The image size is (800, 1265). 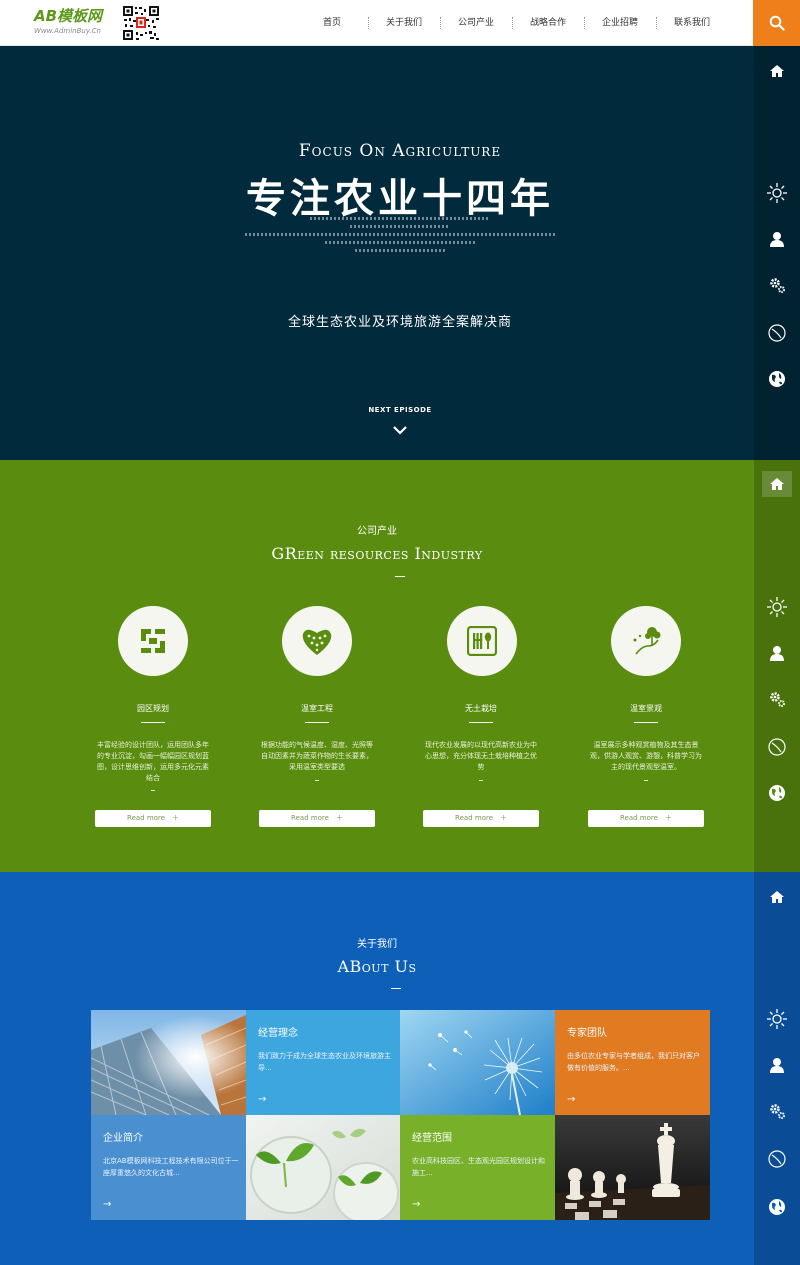 What do you see at coordinates (400, 576) in the screenshot?
I see `industry-title-divider` at bounding box center [400, 576].